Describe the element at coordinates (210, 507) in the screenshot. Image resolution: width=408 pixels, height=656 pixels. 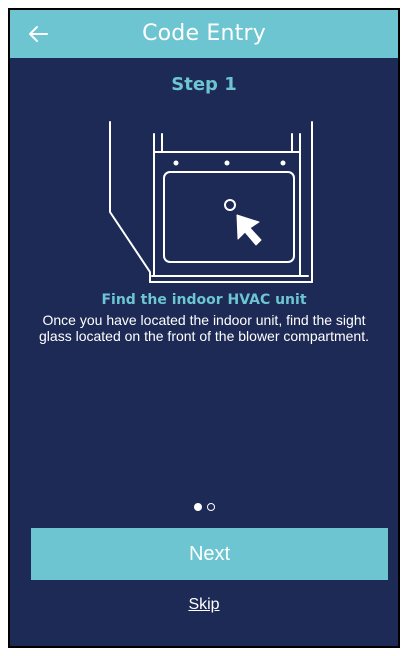
I see `page-dot-inactive` at that location.